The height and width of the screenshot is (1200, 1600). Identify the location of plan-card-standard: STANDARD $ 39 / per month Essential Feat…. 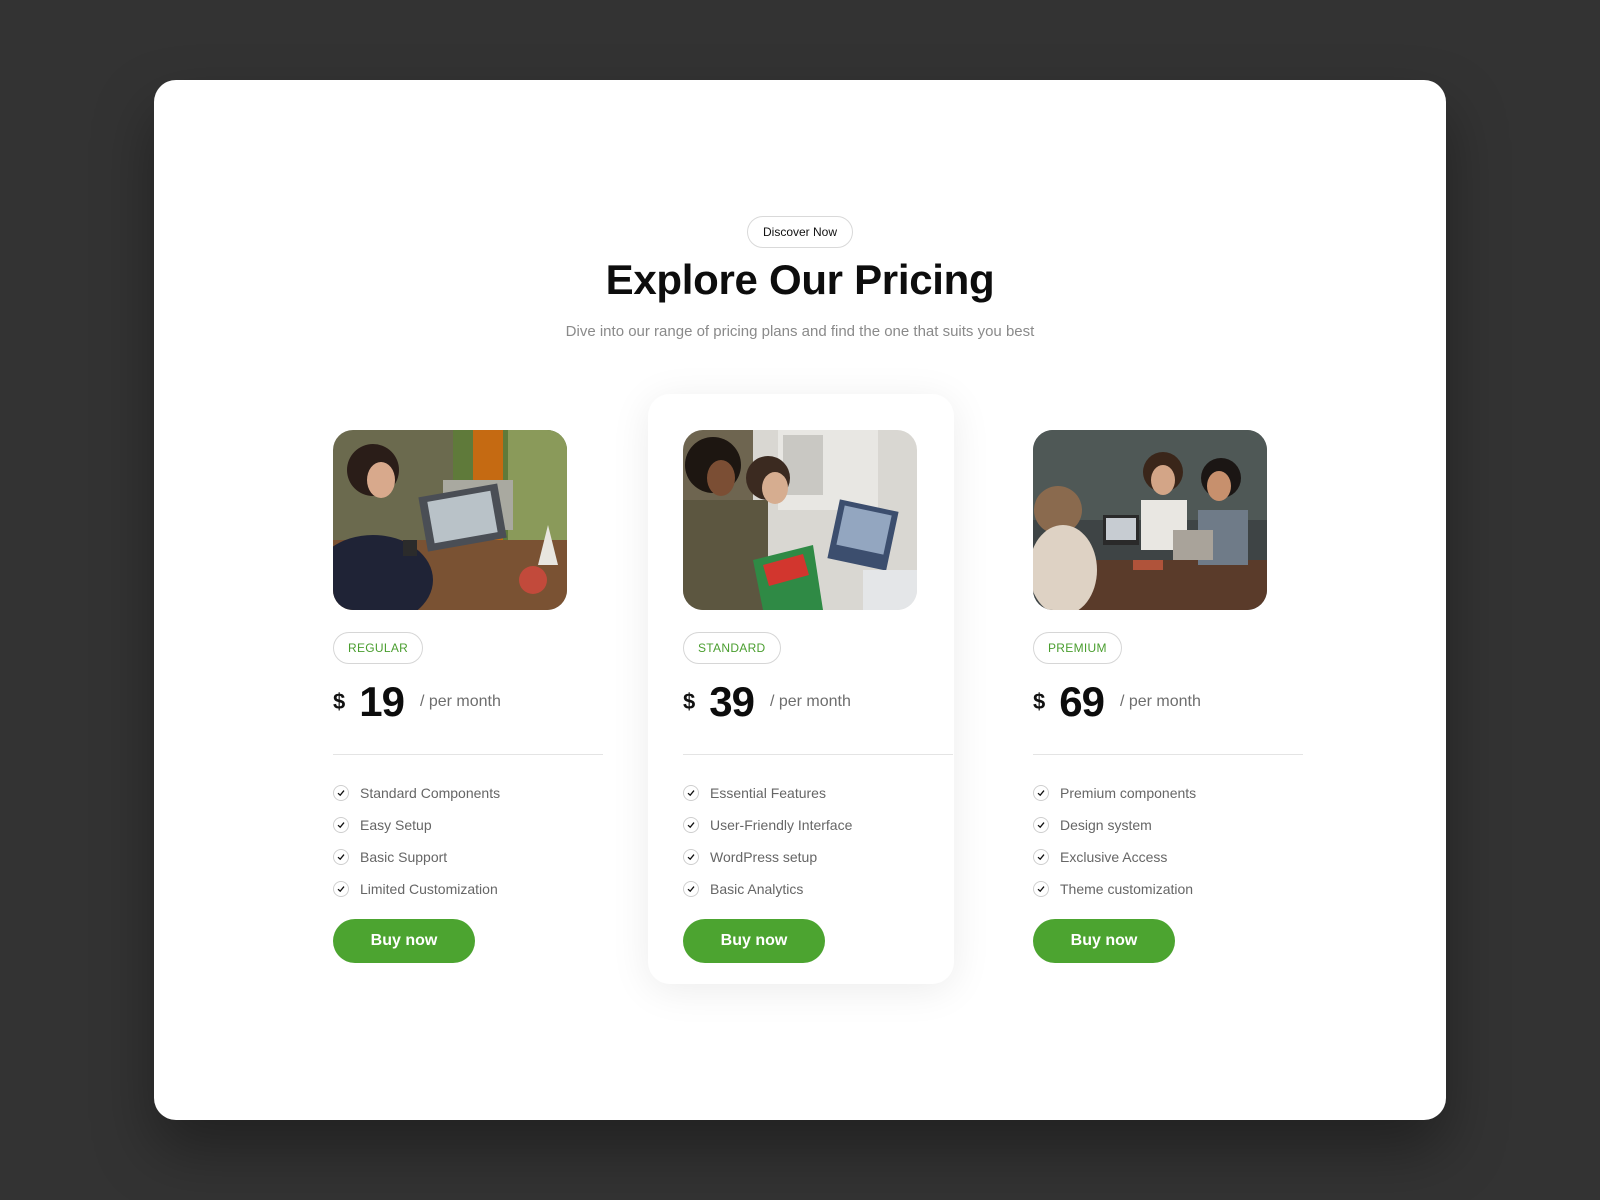
(818, 696).